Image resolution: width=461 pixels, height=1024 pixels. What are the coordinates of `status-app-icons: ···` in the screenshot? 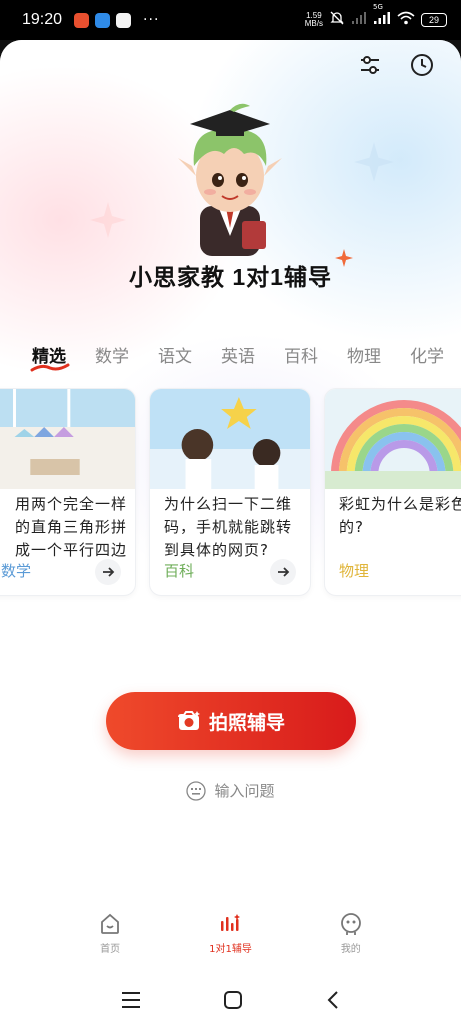 It's located at (116, 20).